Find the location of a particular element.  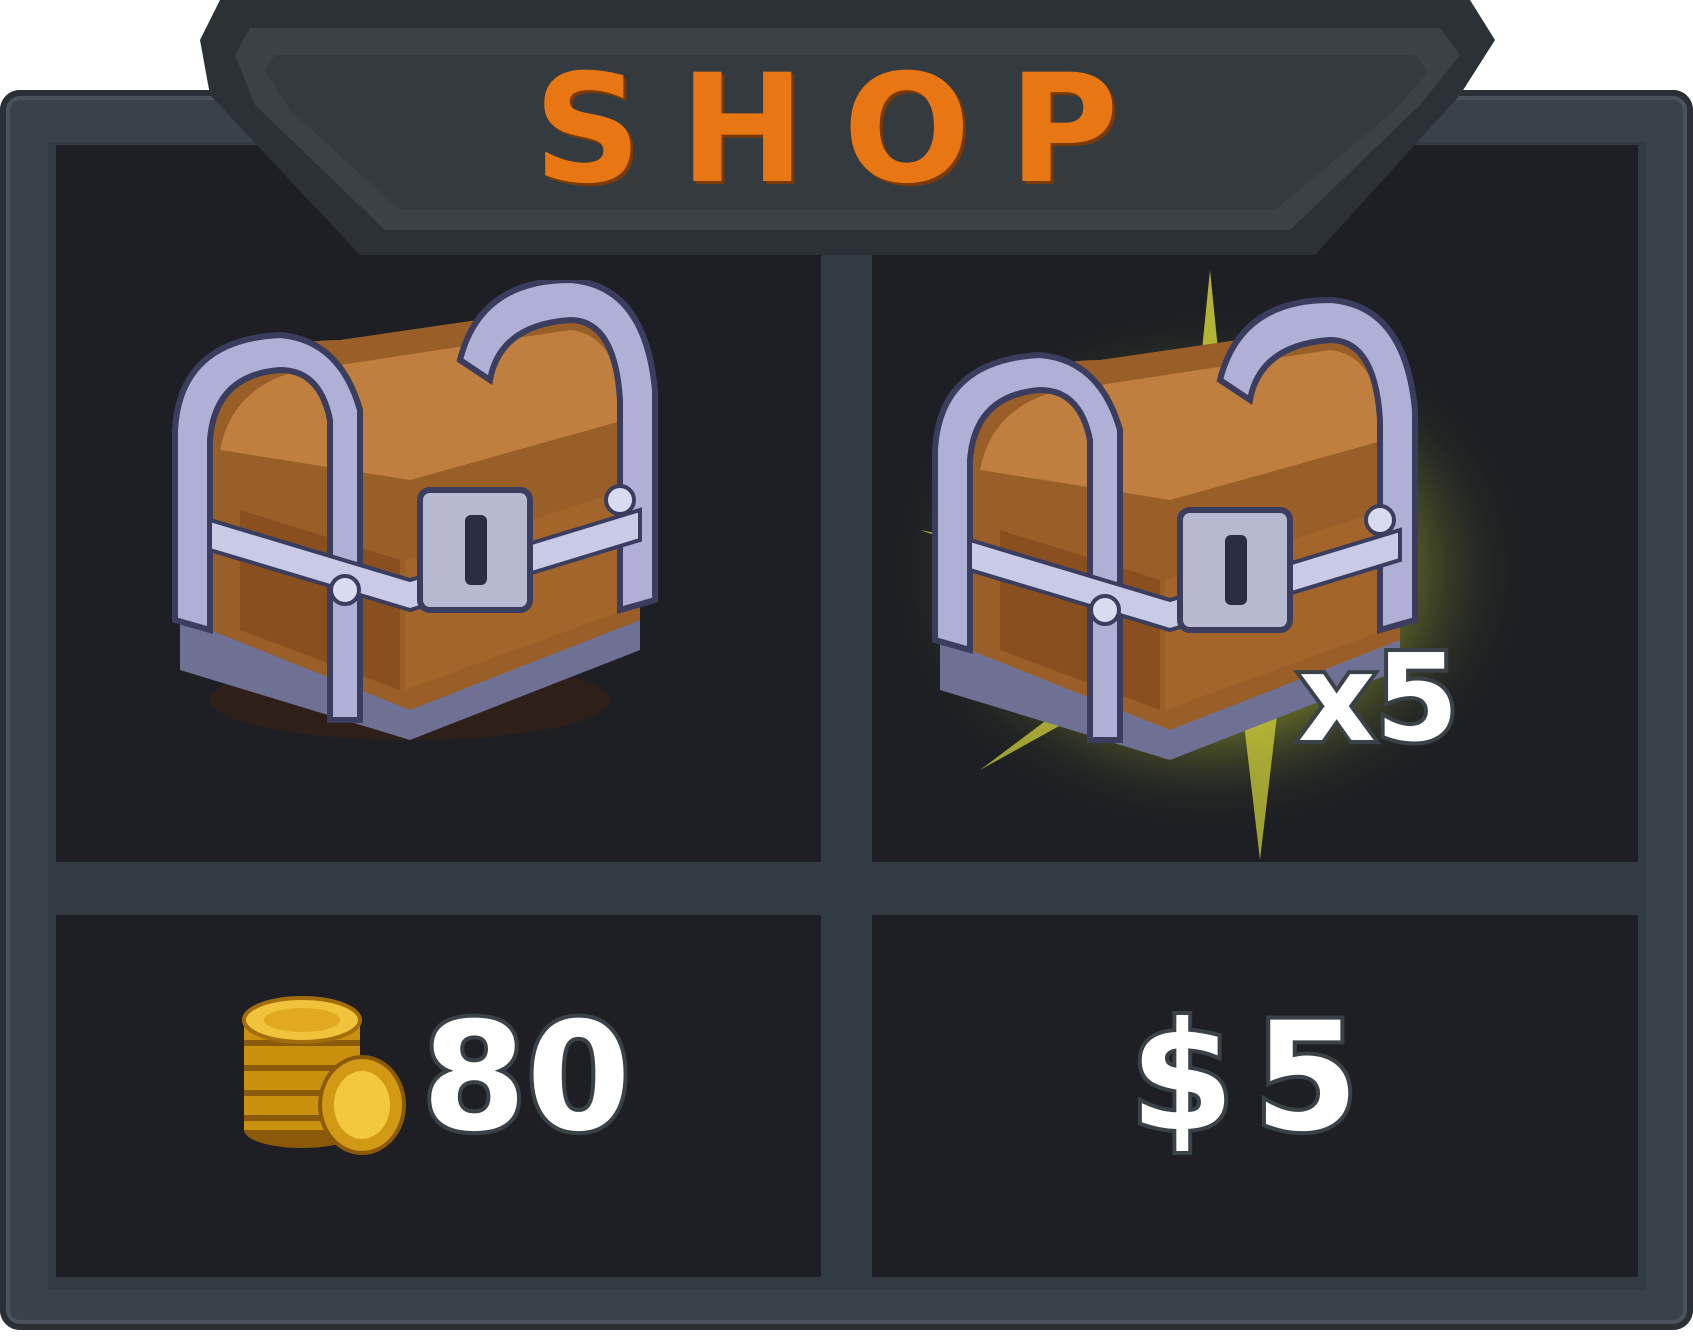

page-title: SHOP is located at coordinates (845, 130).